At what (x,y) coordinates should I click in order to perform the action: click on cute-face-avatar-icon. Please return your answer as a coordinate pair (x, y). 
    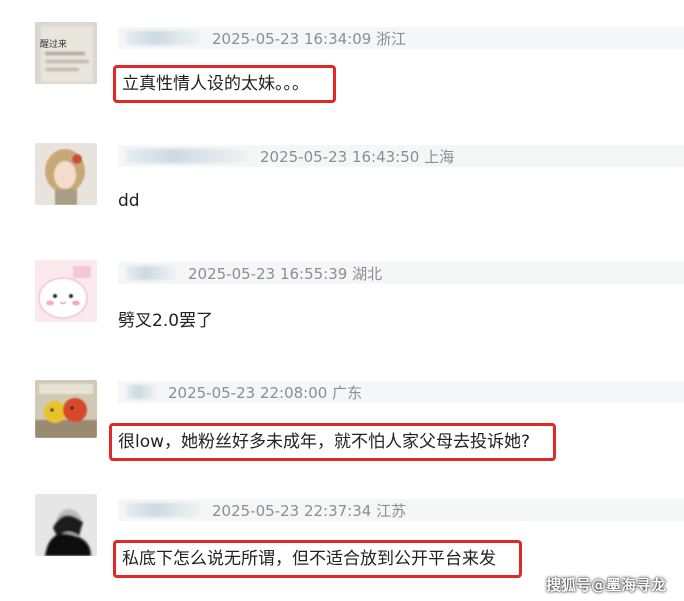
    Looking at the image, I should click on (66, 291).